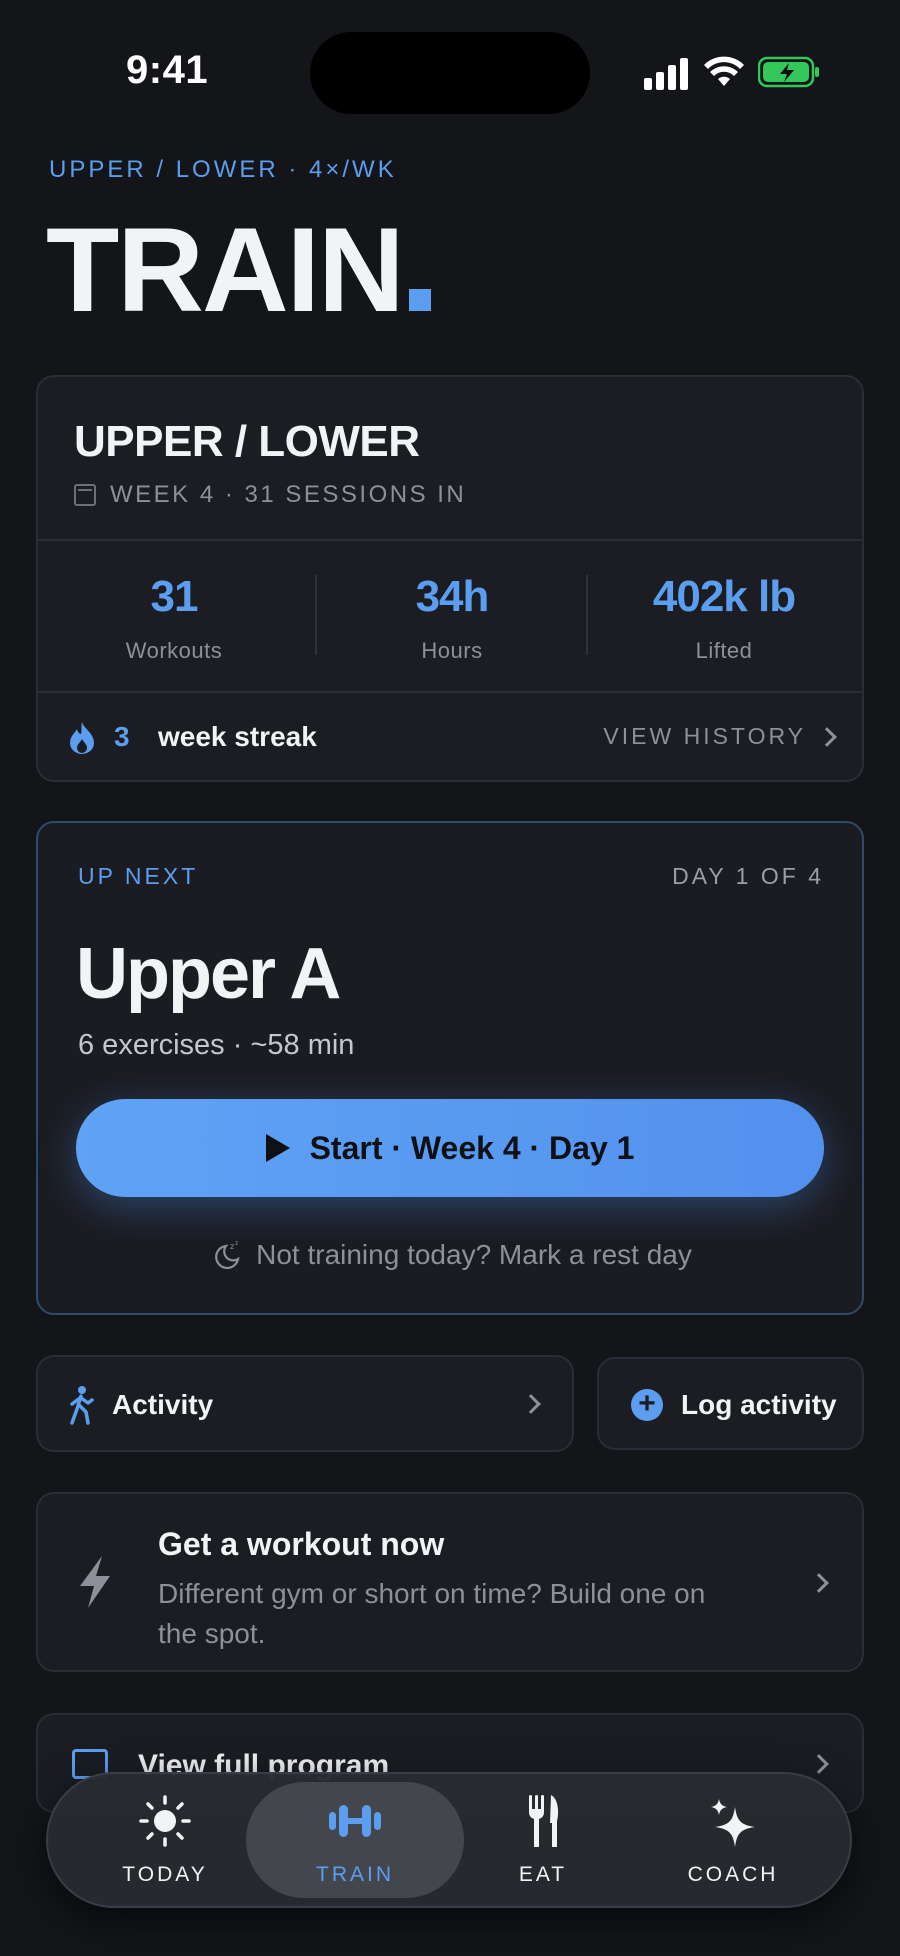  Describe the element at coordinates (305, 1403) in the screenshot. I see `activity-button: Activity` at that location.